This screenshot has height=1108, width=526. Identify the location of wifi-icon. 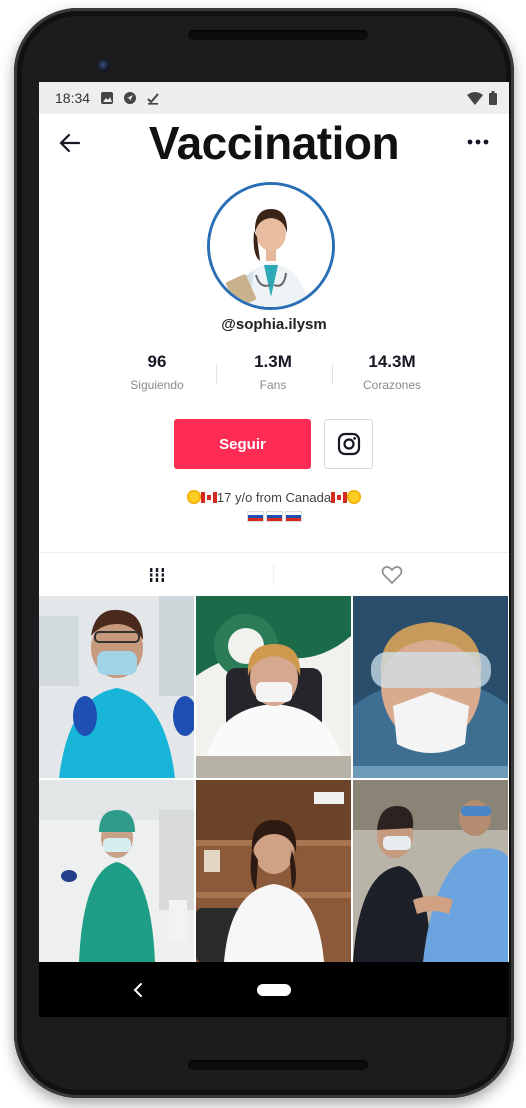
(475, 98).